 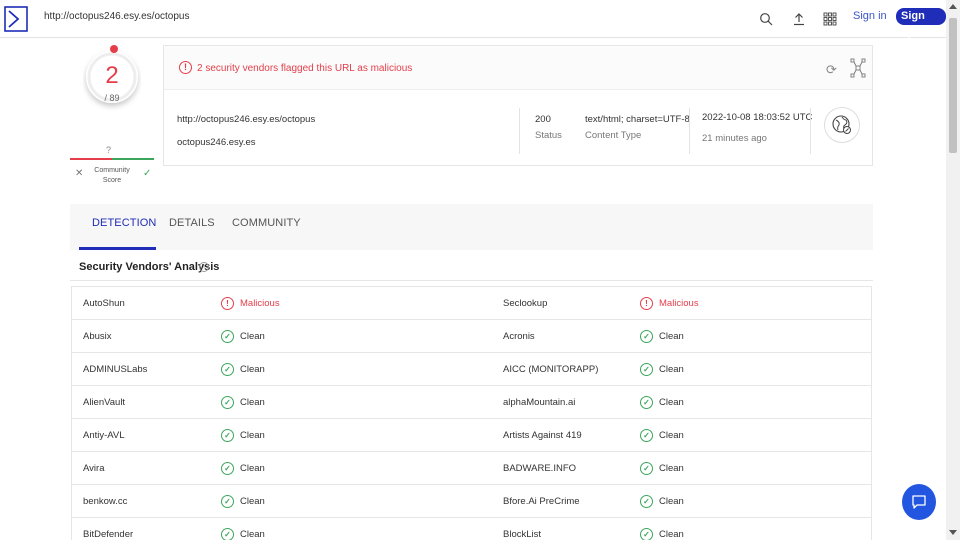 I want to click on sign-in-link: Sign in, so click(x=870, y=16).